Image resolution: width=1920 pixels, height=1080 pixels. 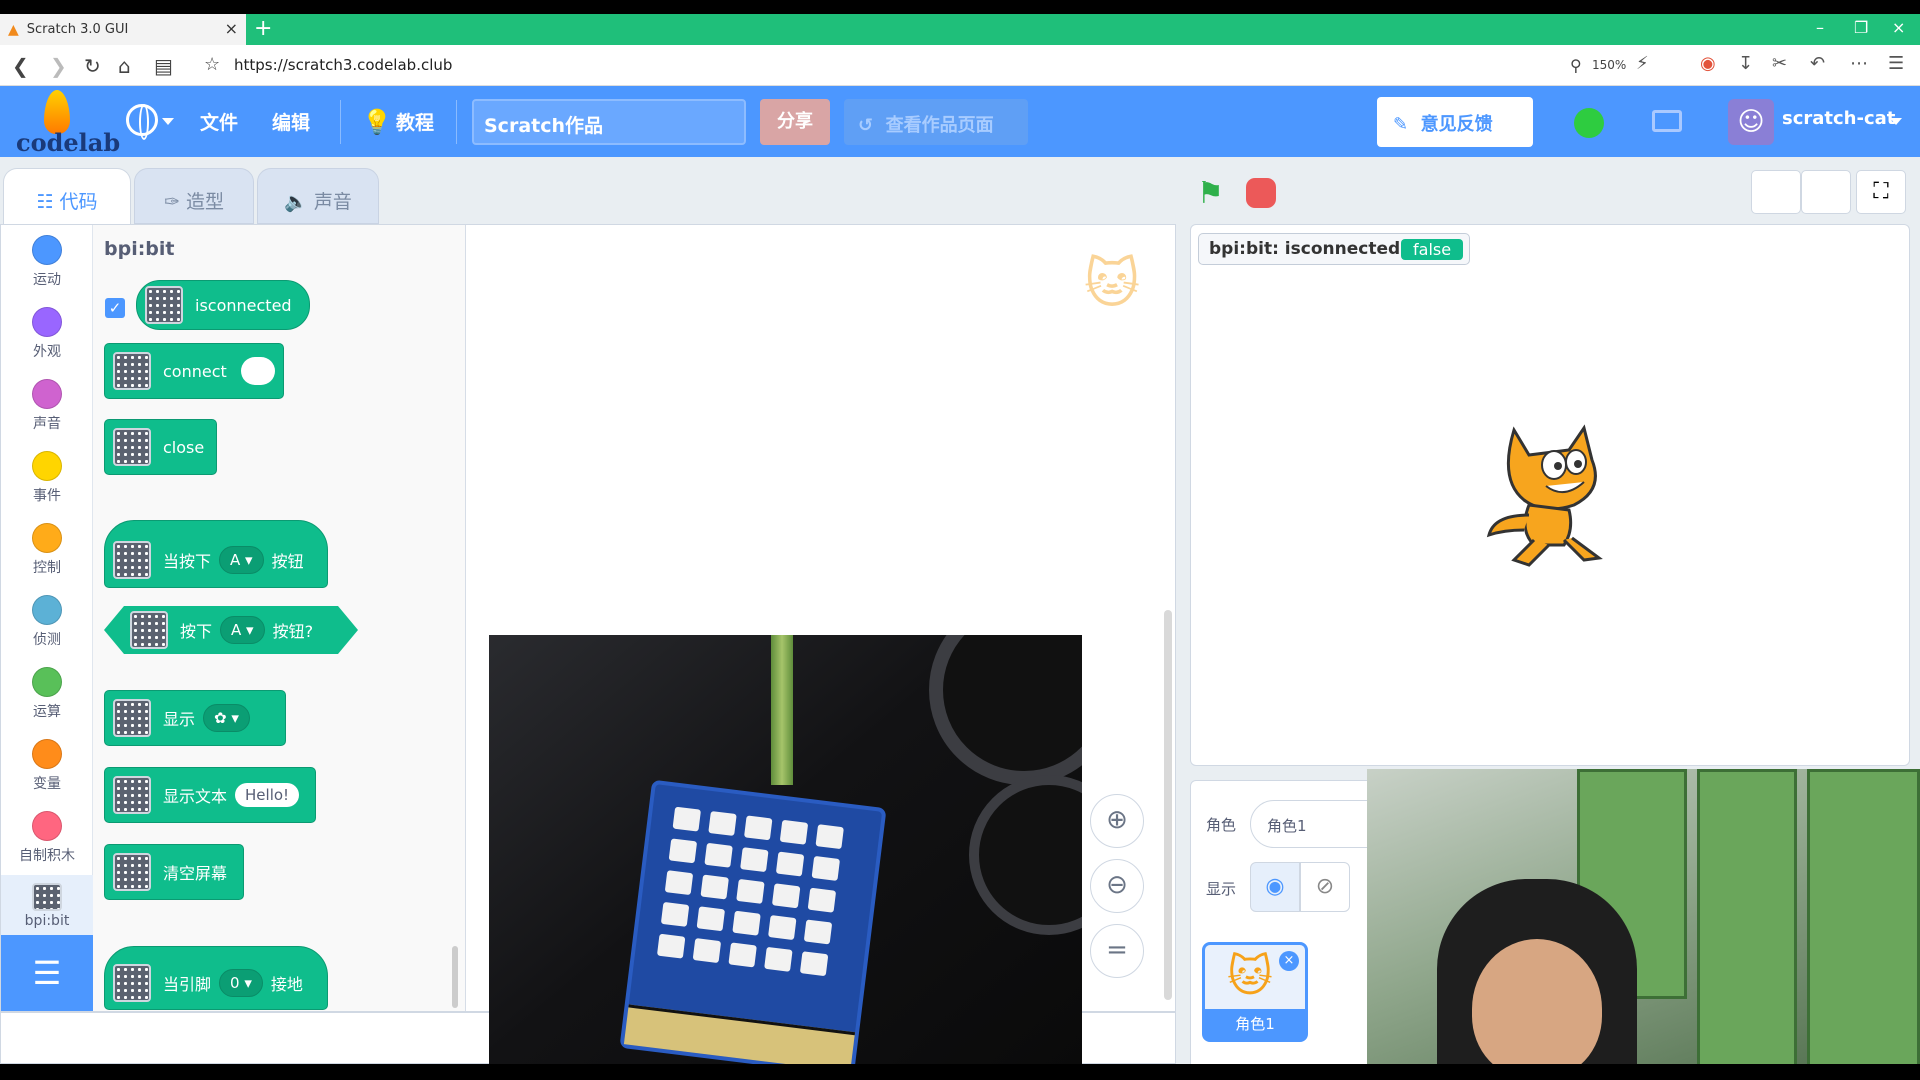 I want to click on undo-icon: ↶, so click(x=1817, y=63).